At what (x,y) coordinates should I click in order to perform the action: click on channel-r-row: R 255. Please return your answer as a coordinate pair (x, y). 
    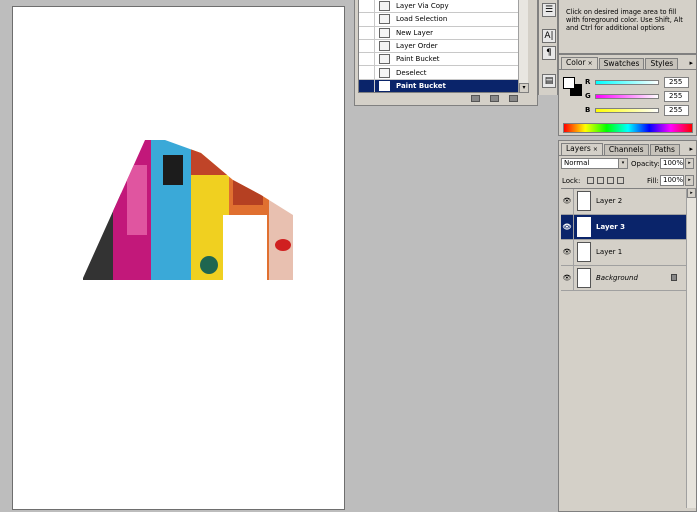
    Looking at the image, I should click on (640, 83).